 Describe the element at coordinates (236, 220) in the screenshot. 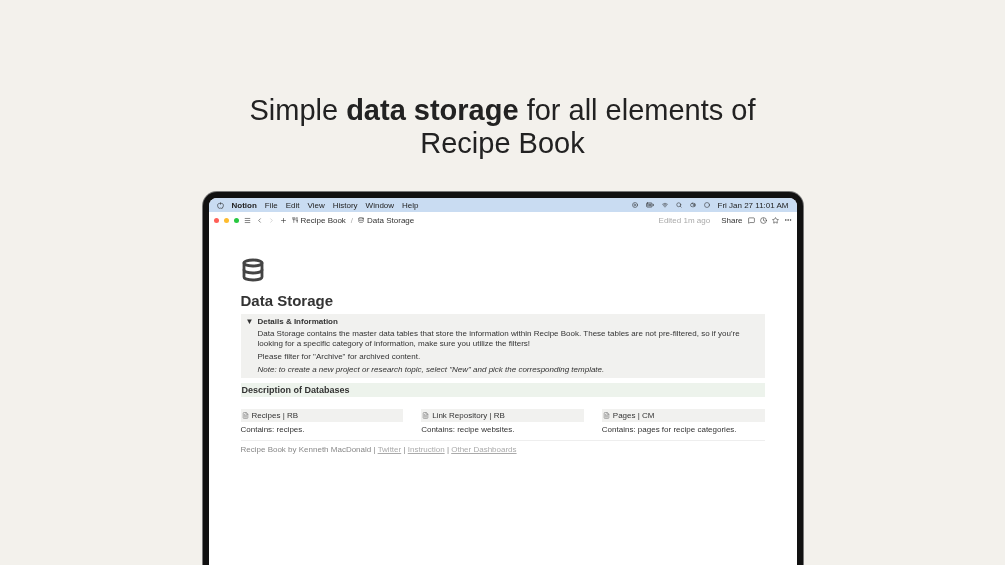

I see `zoom-dot` at that location.